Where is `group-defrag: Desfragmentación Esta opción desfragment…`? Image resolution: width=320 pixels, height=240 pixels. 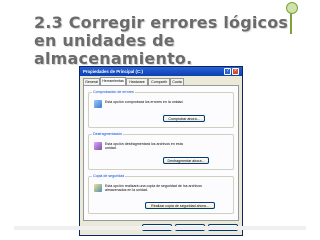 group-defrag: Desfragmentación Esta opción desfragment… is located at coordinates (161, 151).